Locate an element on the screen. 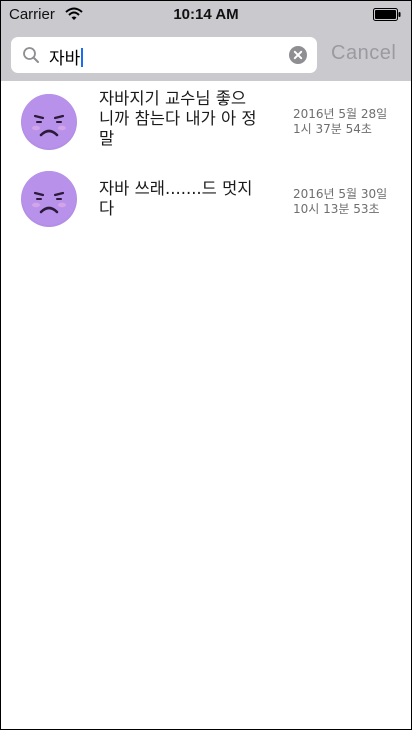  status-bar: Carrier 10:14 AM is located at coordinates (206, 15).